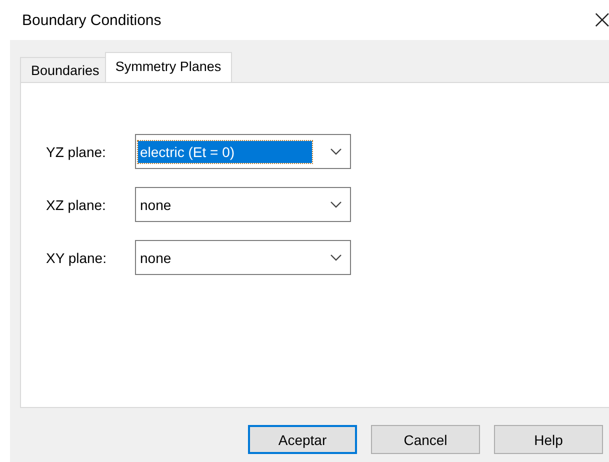 Image resolution: width=609 pixels, height=462 pixels. Describe the element at coordinates (76, 258) in the screenshot. I see `field-label: XY plane:` at that location.